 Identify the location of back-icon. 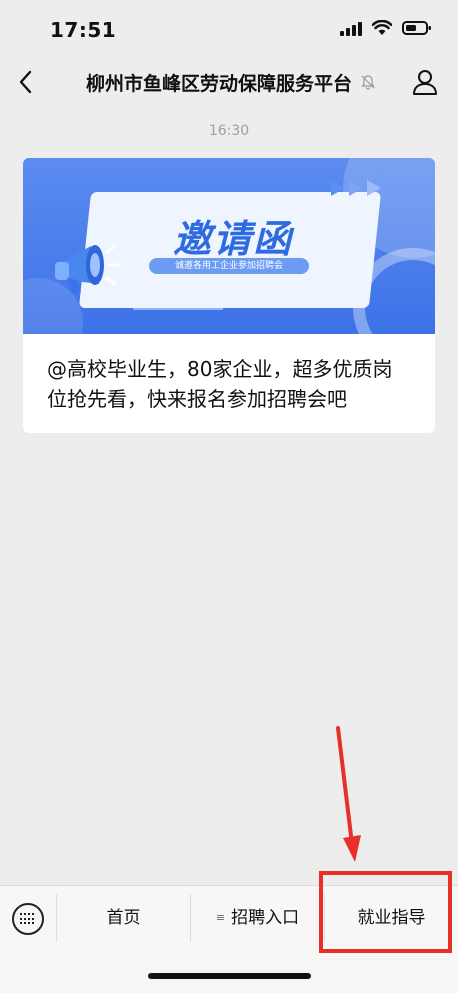
(26, 82).